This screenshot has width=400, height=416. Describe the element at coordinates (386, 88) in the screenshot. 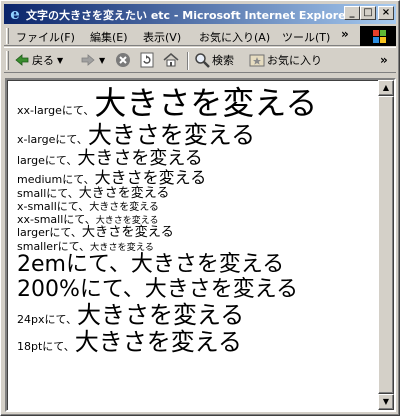

I see `scroll-up-button: ▲` at that location.